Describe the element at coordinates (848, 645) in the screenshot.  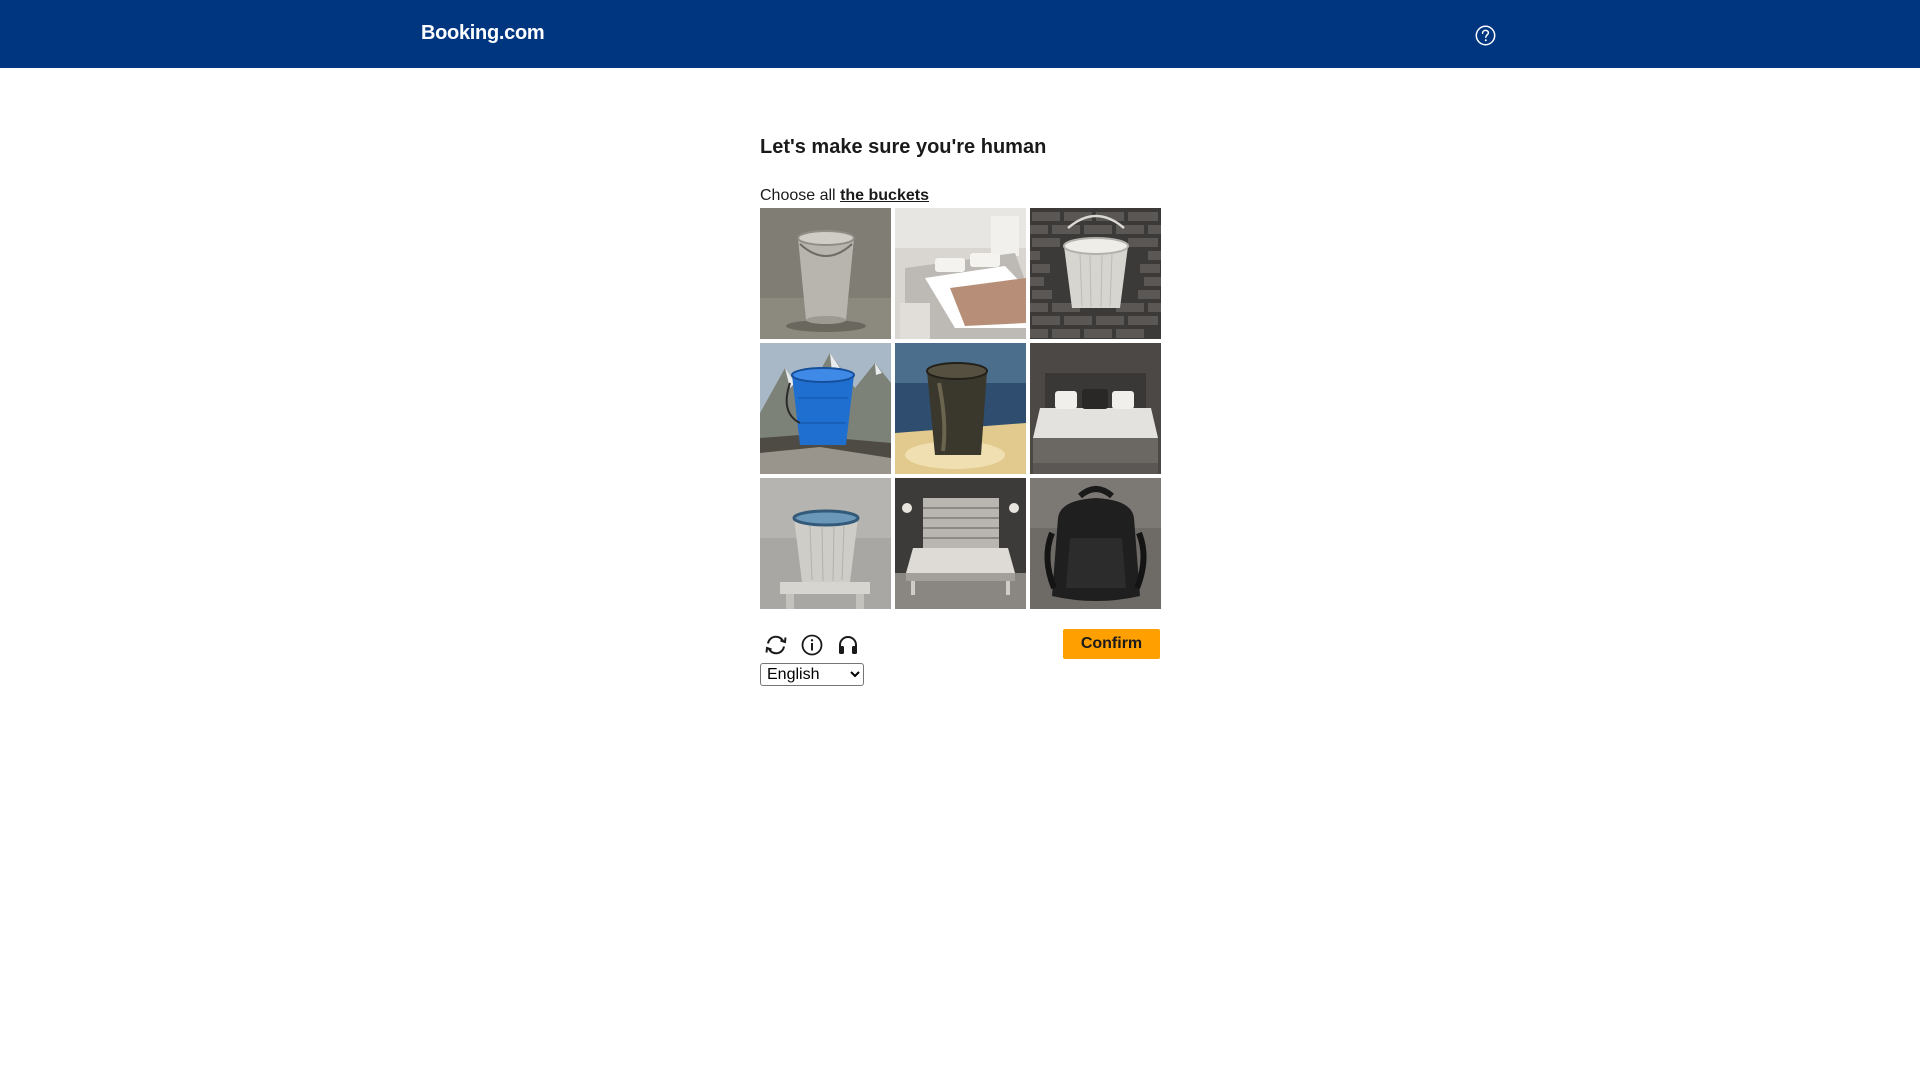
I see `headphones-icon` at that location.